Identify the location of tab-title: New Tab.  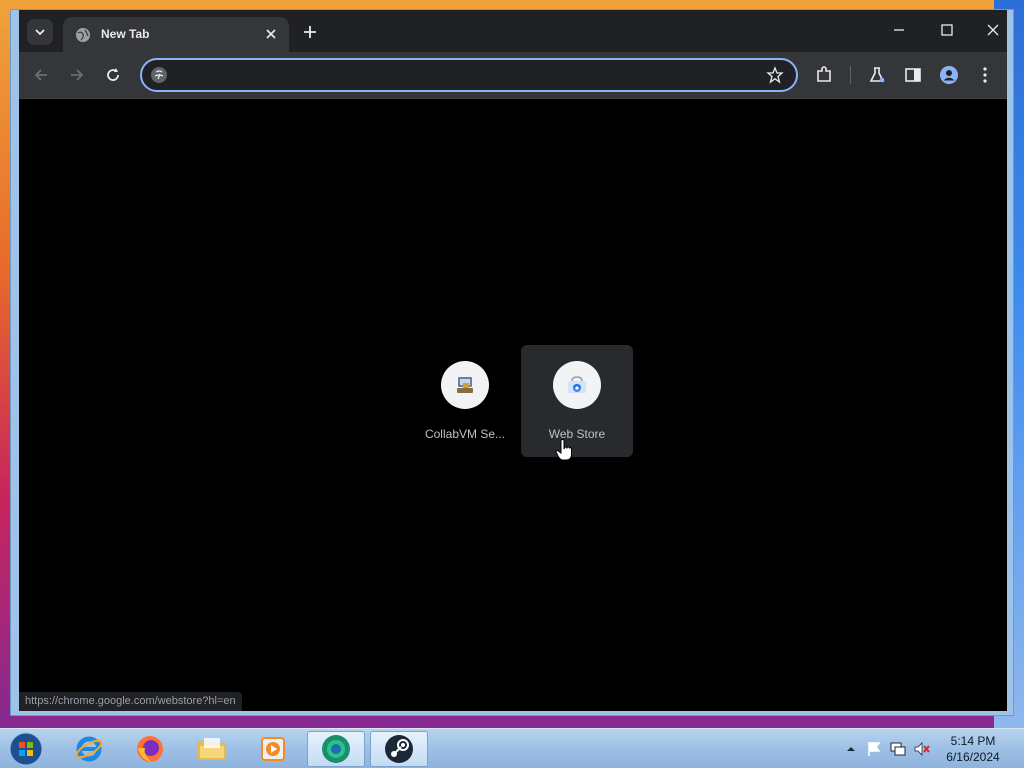
(125, 34).